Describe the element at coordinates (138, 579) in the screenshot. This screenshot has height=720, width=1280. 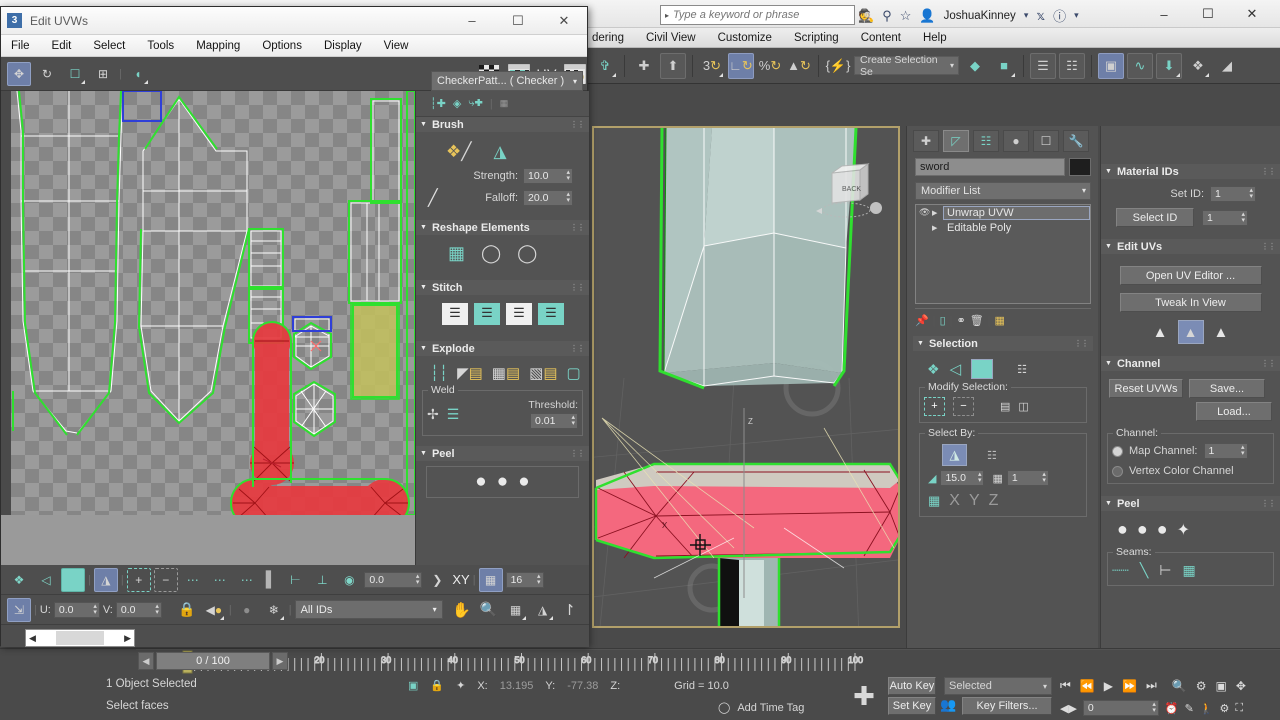
I see `grow-selection-icon: +` at that location.